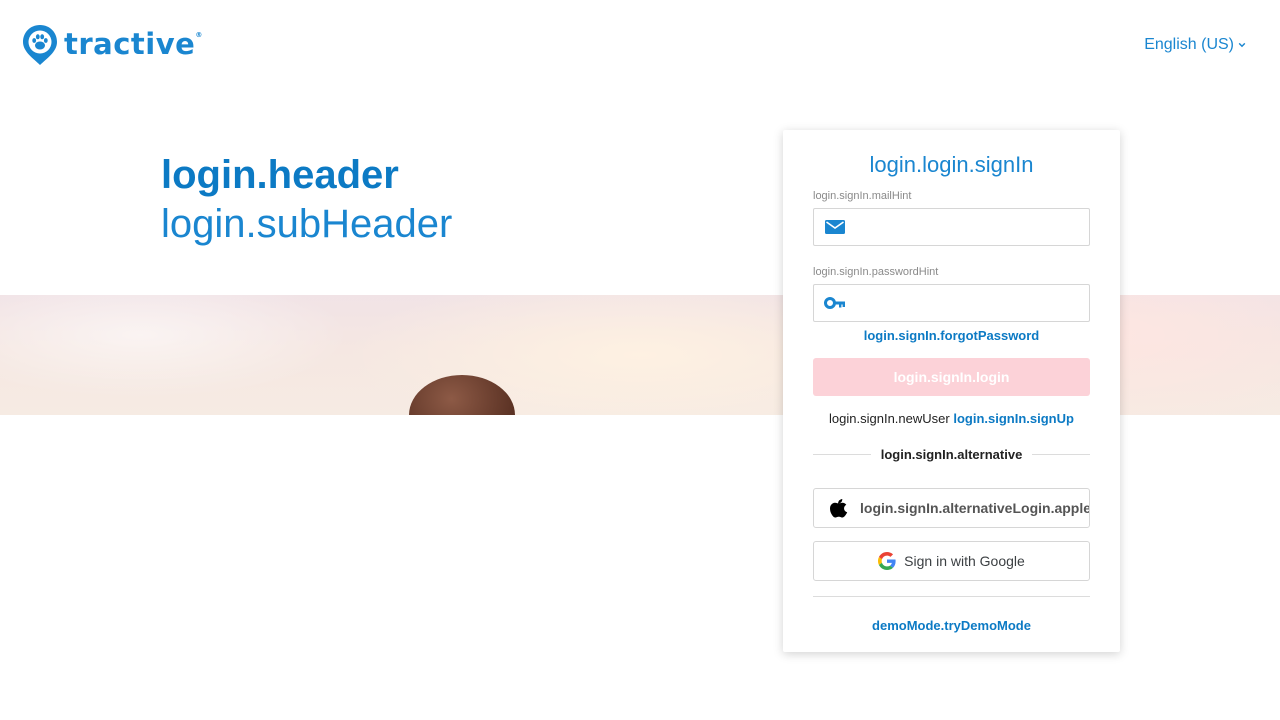  What do you see at coordinates (842, 454) in the screenshot?
I see `divider-line-left` at bounding box center [842, 454].